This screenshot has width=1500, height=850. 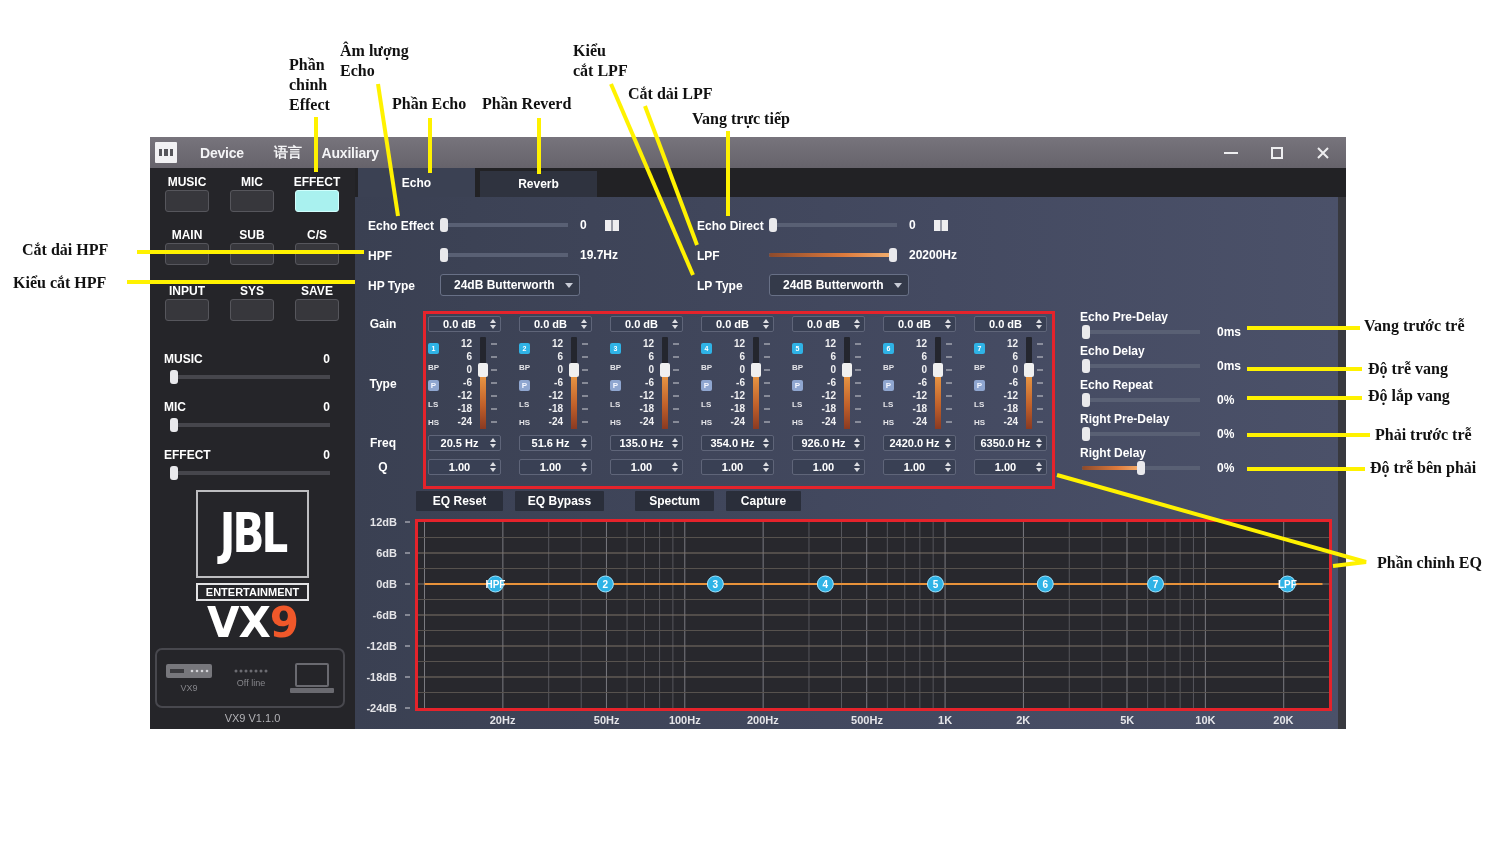 What do you see at coordinates (919, 395) in the screenshot?
I see `scale-label: -12` at bounding box center [919, 395].